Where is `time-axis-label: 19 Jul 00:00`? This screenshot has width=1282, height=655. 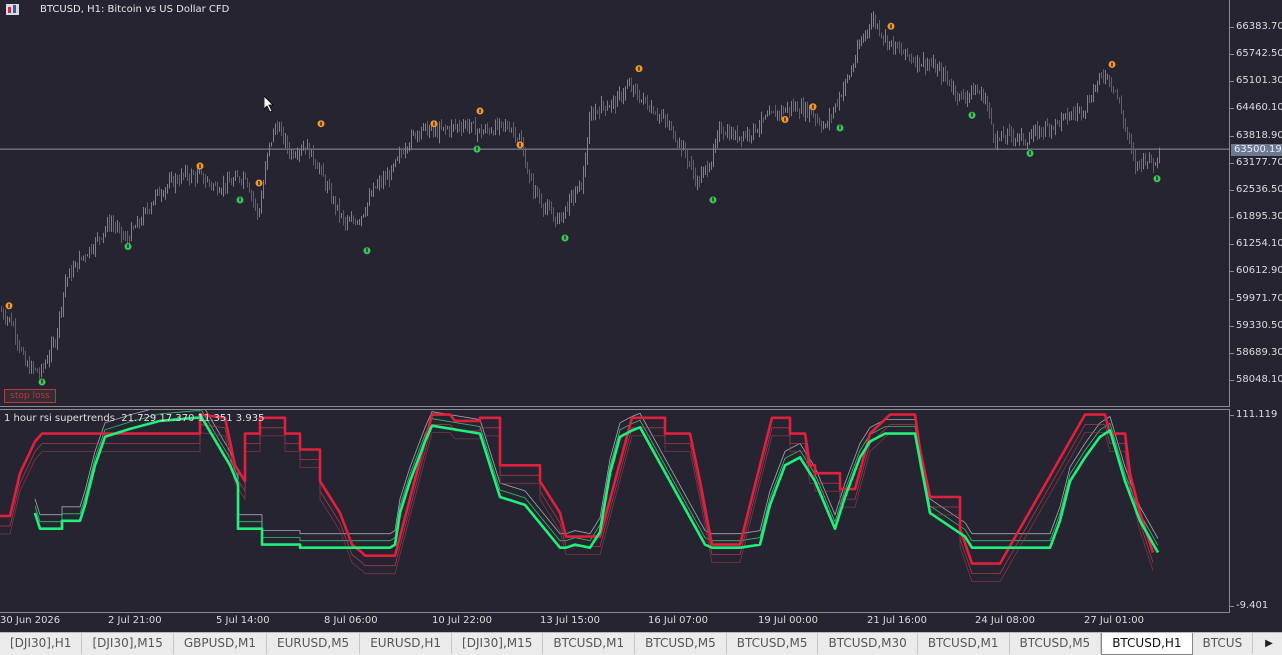
time-axis-label: 19 Jul 00:00 is located at coordinates (788, 620).